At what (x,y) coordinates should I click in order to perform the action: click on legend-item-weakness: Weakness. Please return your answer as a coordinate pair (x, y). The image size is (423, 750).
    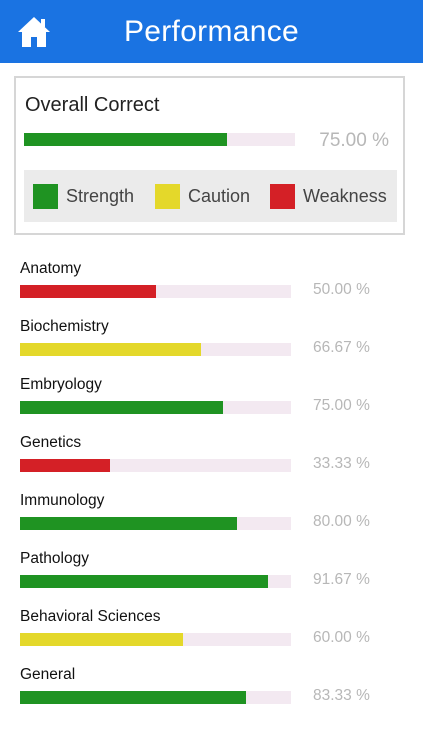
    Looking at the image, I should click on (328, 196).